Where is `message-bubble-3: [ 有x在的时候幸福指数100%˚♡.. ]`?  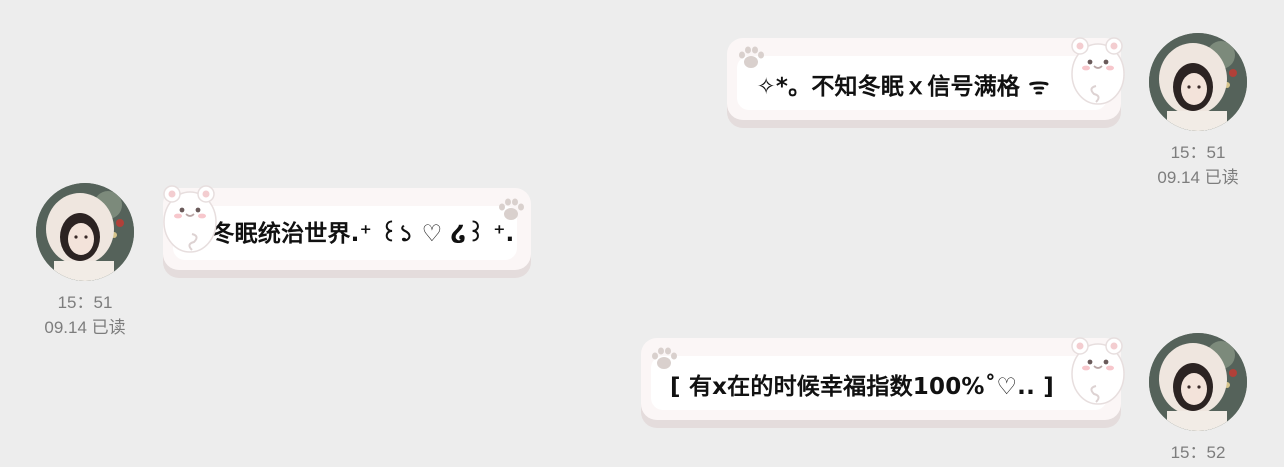 message-bubble-3: [ 有x在的时候幸福指数100%˚♡.. ] is located at coordinates (881, 383).